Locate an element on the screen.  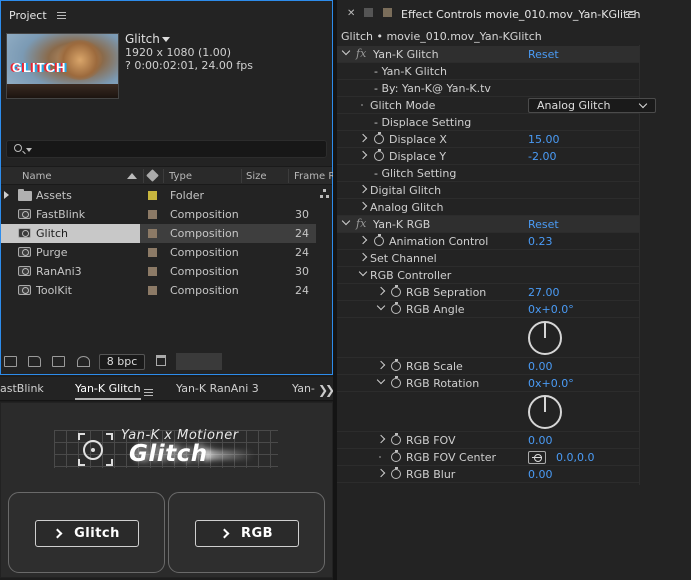
property-value: 0.23 is located at coordinates (540, 241).